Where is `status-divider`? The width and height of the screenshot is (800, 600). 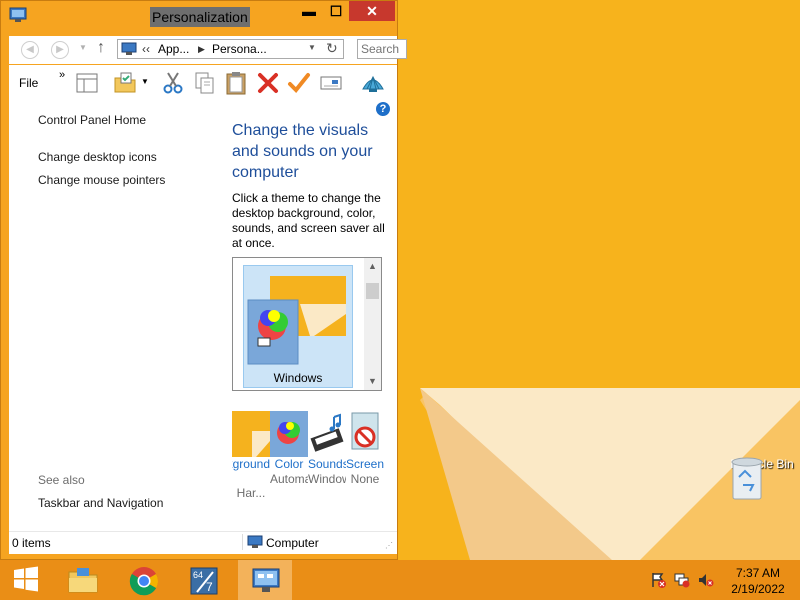
status-divider is located at coordinates (242, 542).